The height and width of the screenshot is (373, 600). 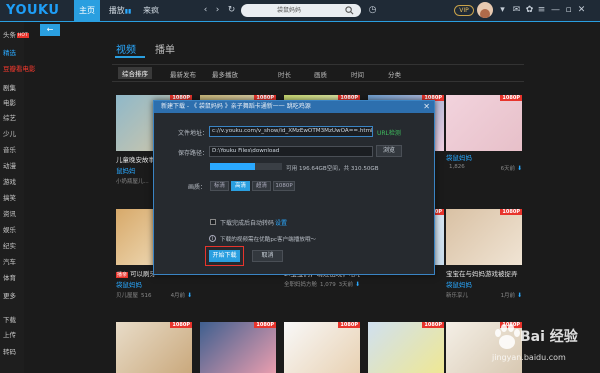 I want to click on sidebar-item: 资讯, so click(x=9, y=213).